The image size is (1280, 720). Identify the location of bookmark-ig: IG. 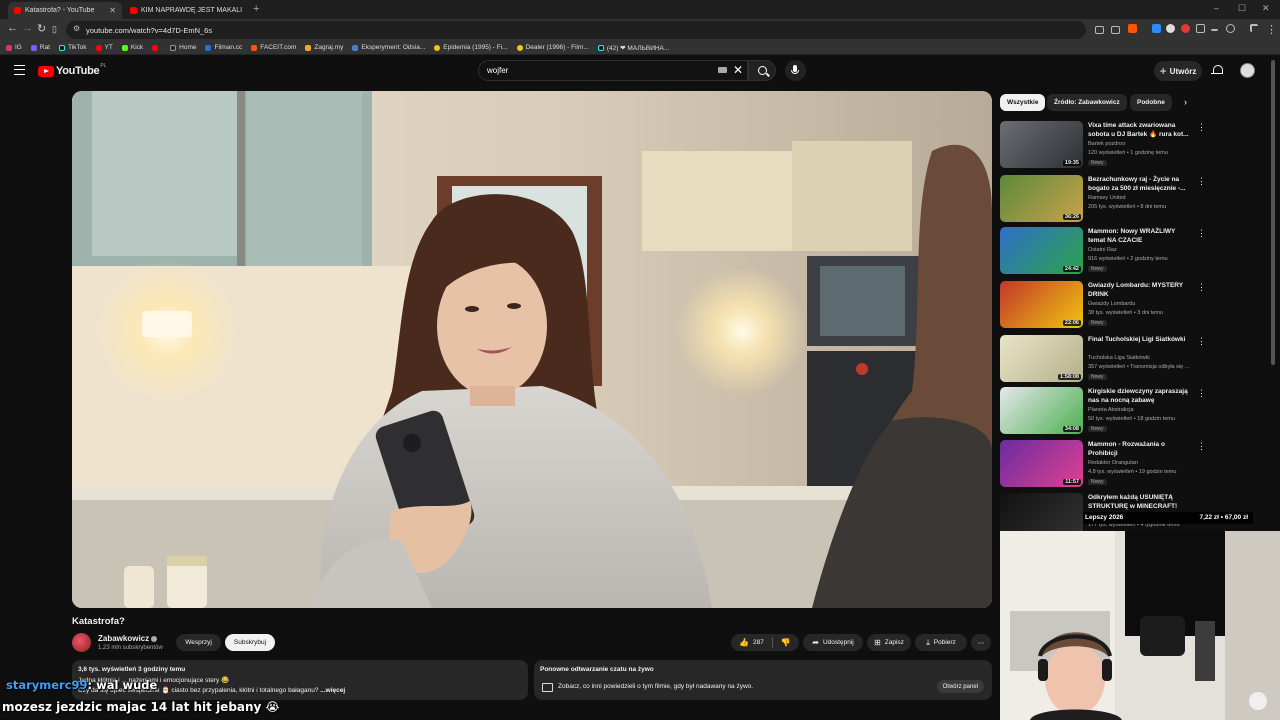
(14, 47).